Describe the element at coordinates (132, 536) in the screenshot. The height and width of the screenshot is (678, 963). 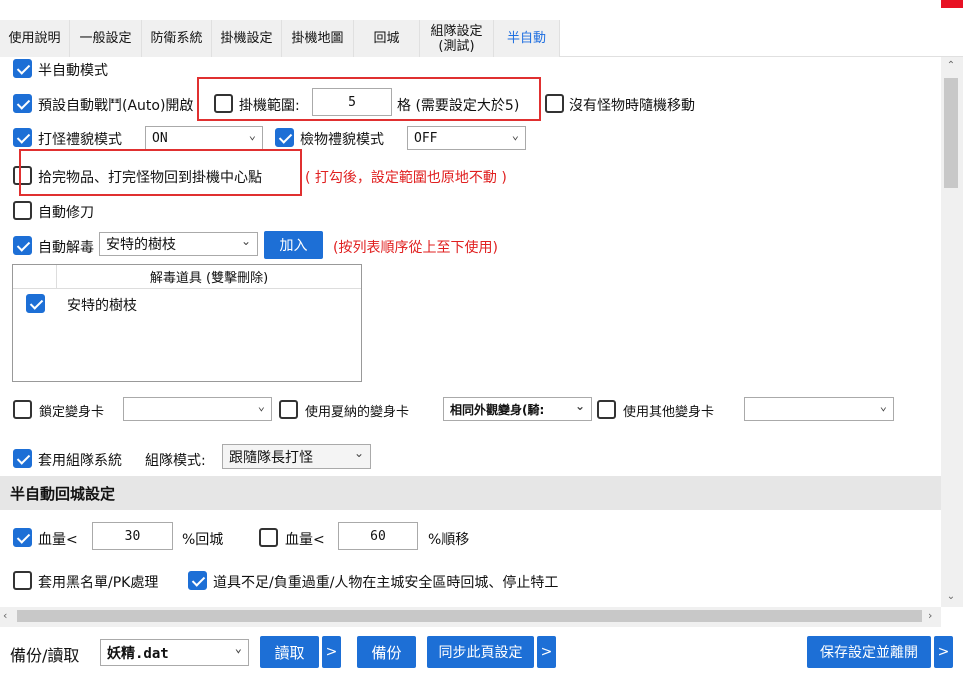
I see `hp-return-input: 30` at that location.